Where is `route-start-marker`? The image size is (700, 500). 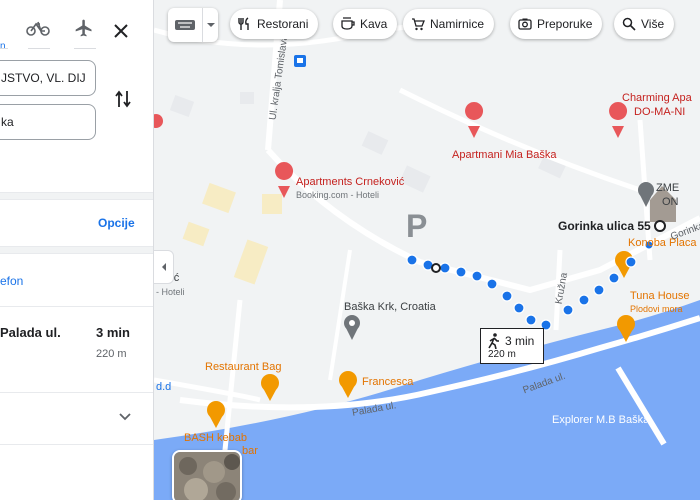 route-start-marker is located at coordinates (436, 268).